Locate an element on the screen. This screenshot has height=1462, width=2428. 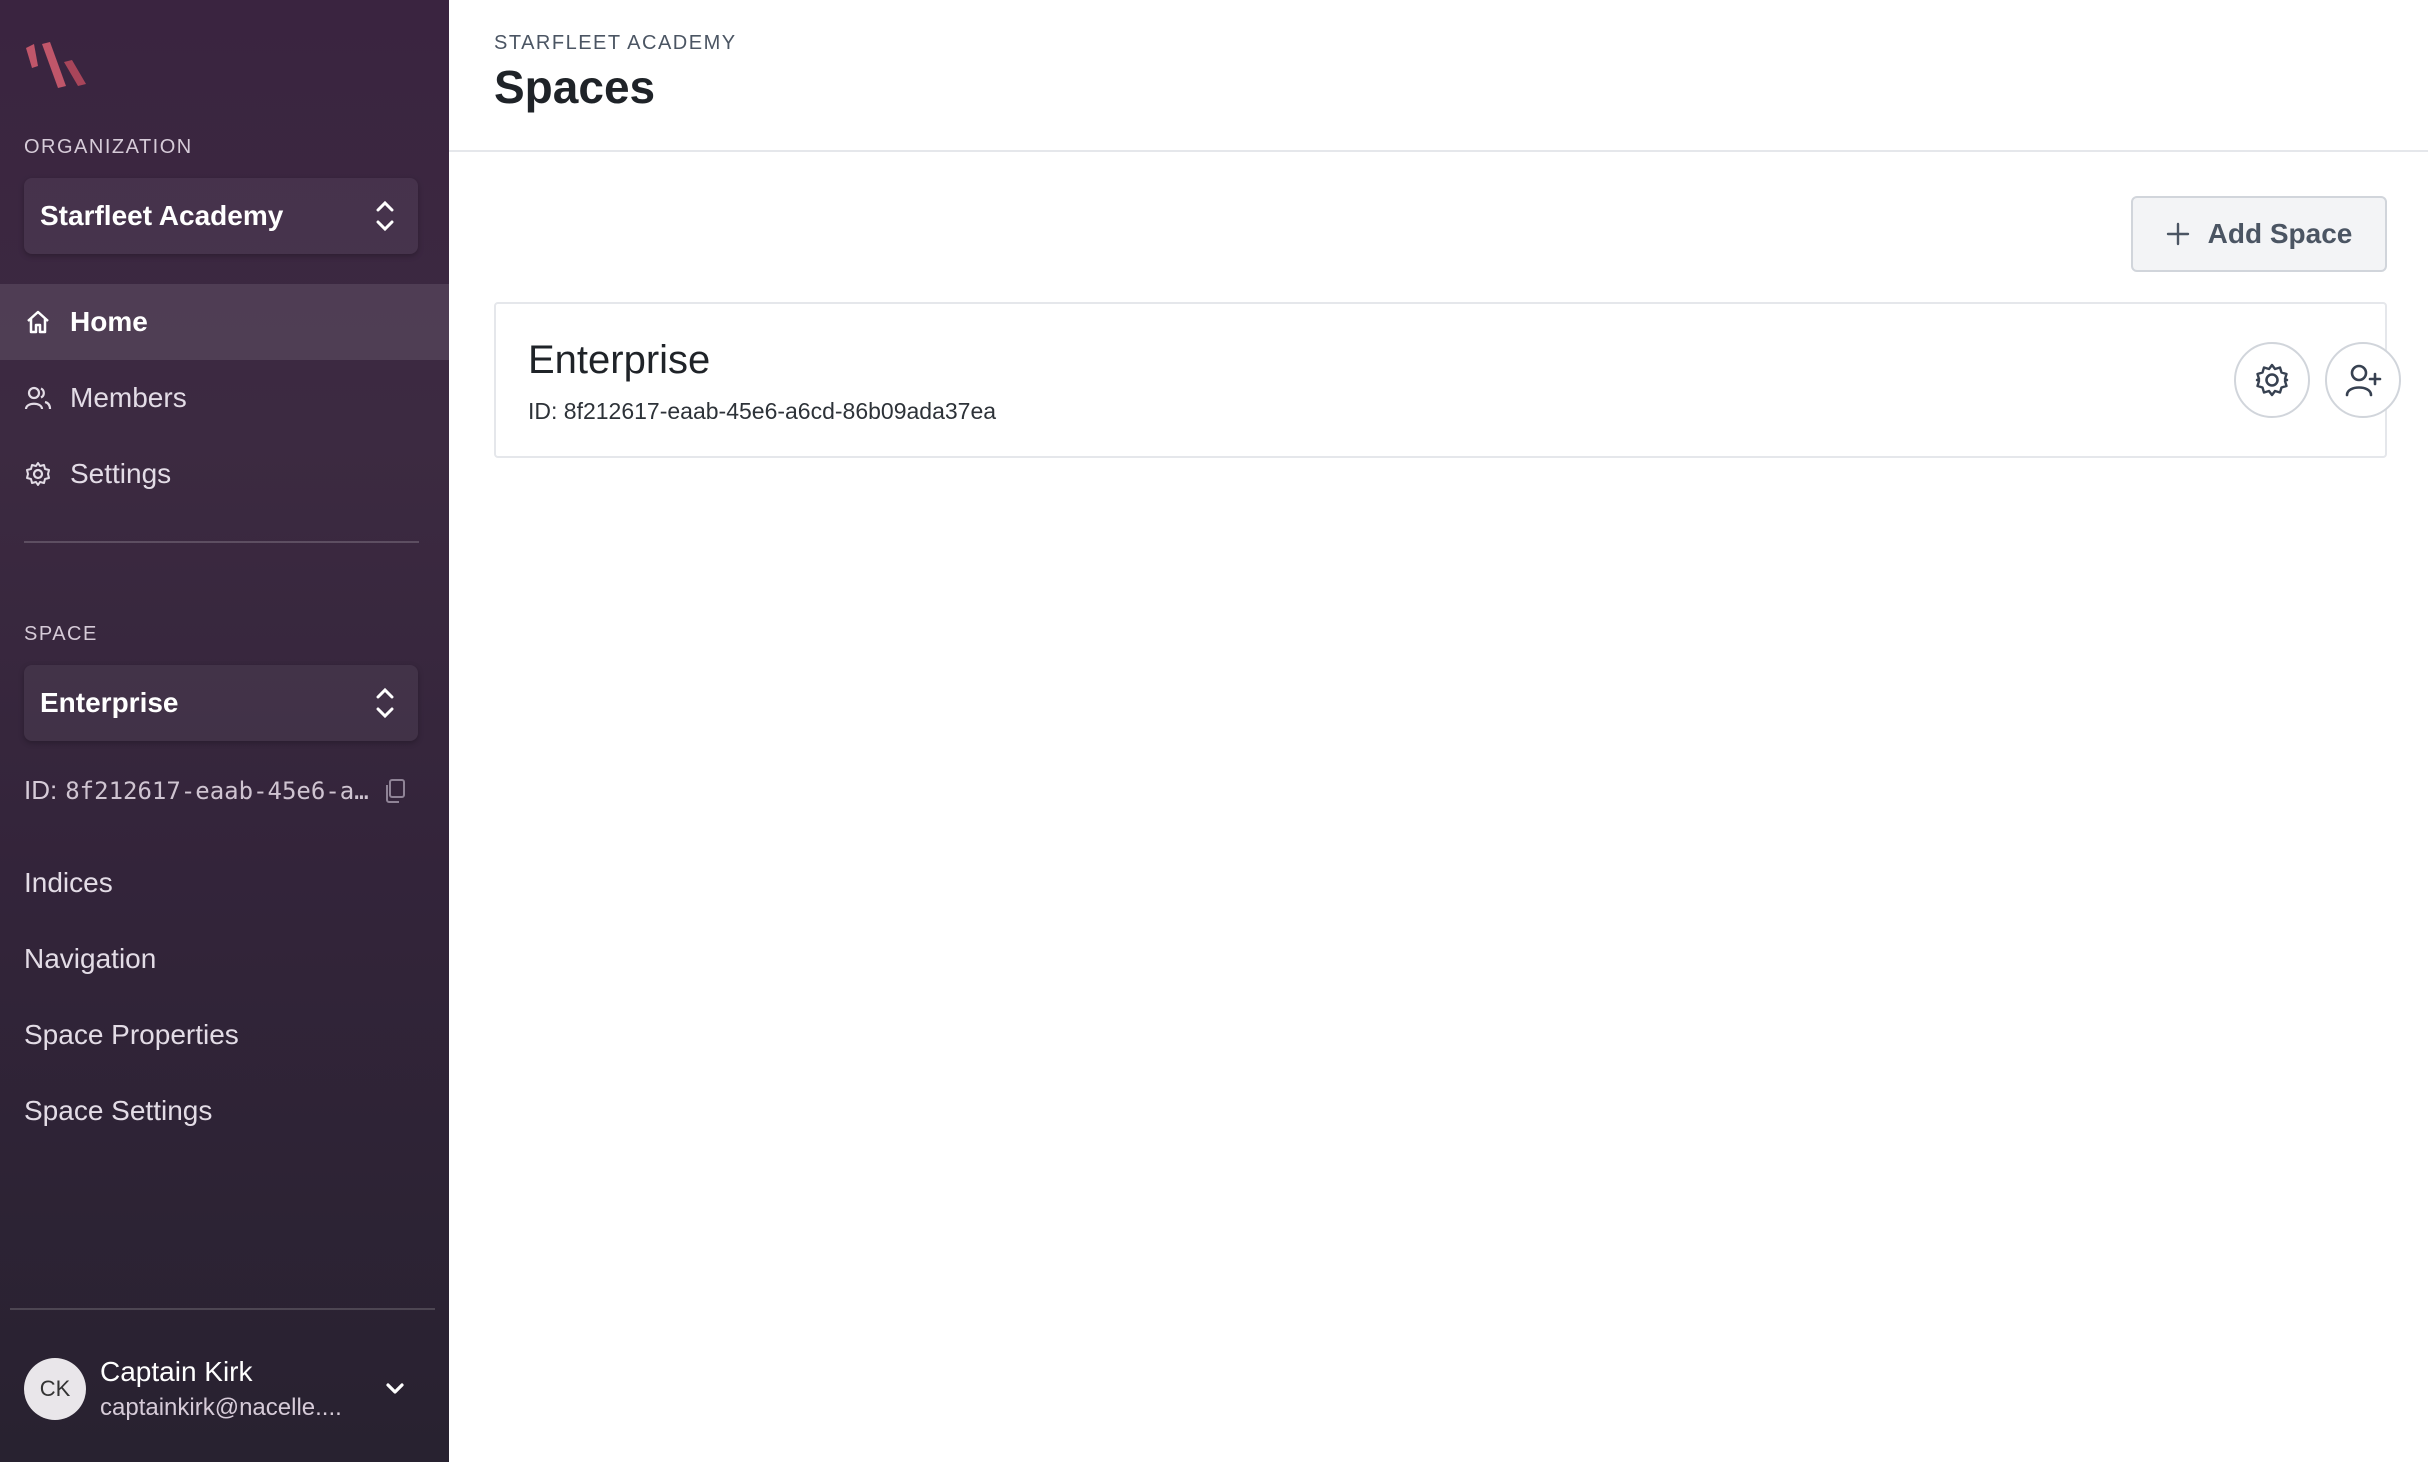
sidebar-item-label: Settings is located at coordinates (121, 473).